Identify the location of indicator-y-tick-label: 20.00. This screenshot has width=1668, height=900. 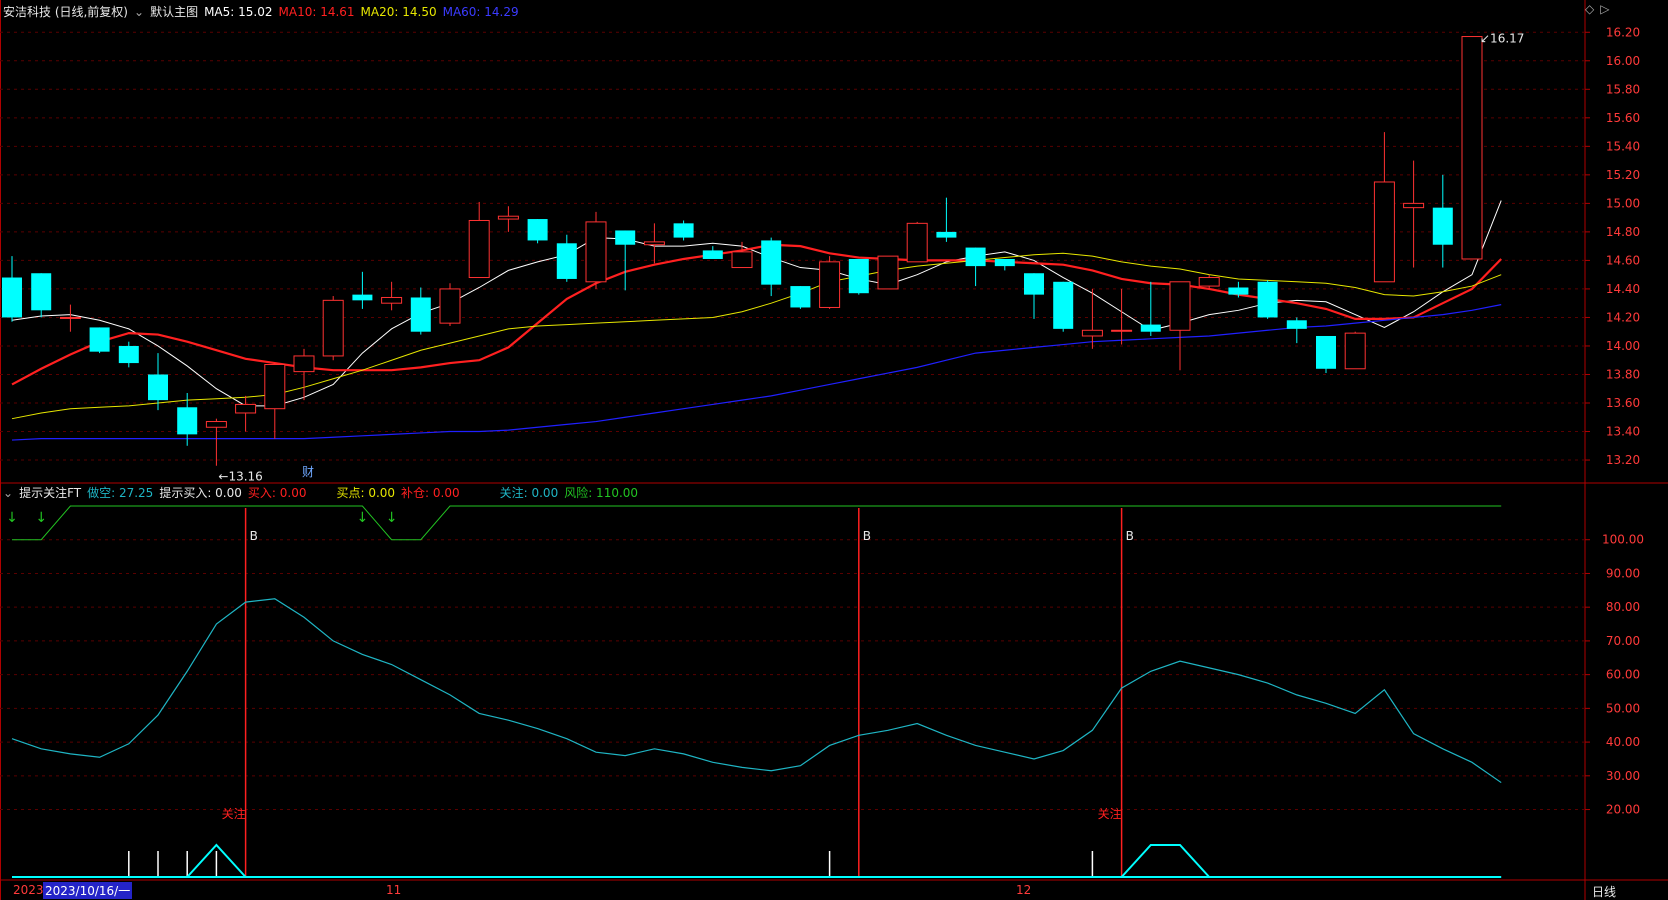
(1623, 810).